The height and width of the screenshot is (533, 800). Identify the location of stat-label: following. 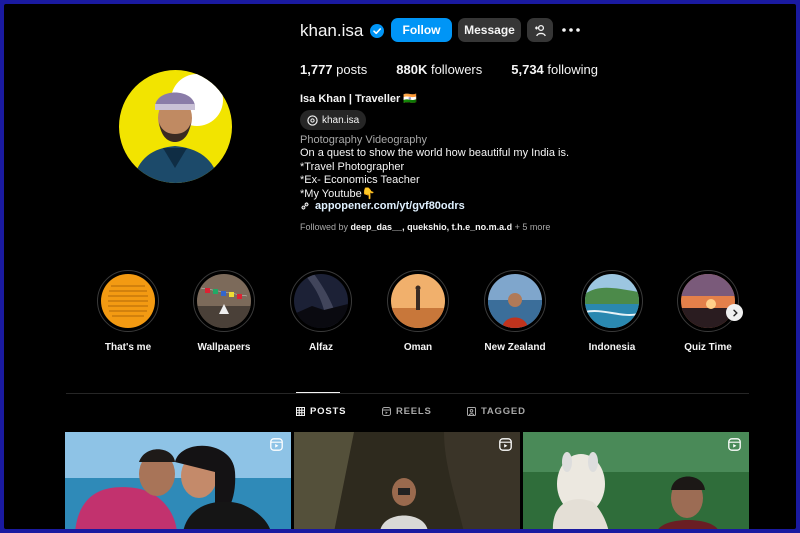
(573, 69).